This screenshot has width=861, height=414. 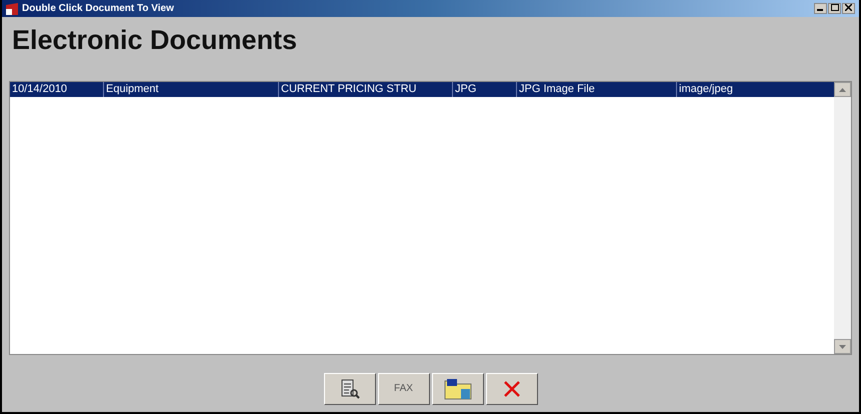 I want to click on scrollbar, so click(x=842, y=218).